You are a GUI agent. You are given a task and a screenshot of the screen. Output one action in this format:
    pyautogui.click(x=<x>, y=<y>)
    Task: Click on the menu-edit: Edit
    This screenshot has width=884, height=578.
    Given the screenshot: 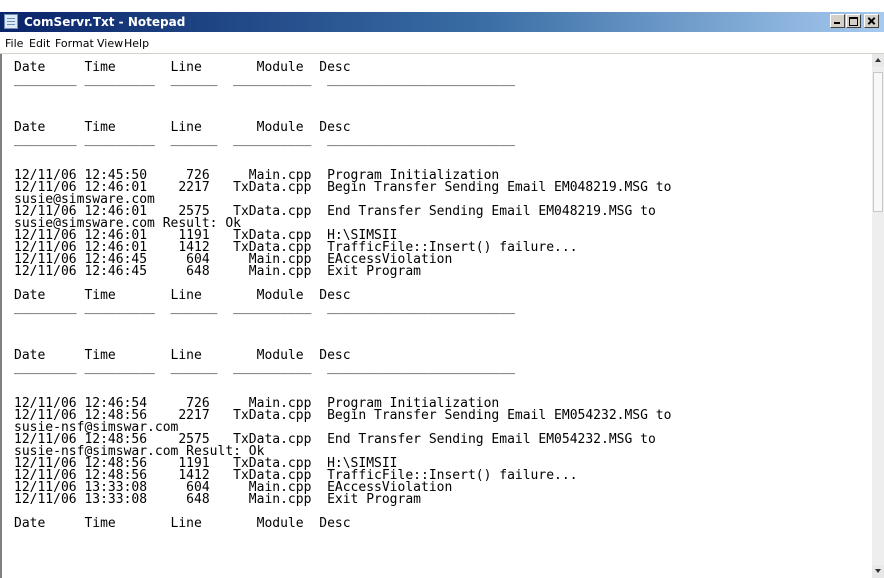 What is the action you would take?
    pyautogui.click(x=39, y=43)
    